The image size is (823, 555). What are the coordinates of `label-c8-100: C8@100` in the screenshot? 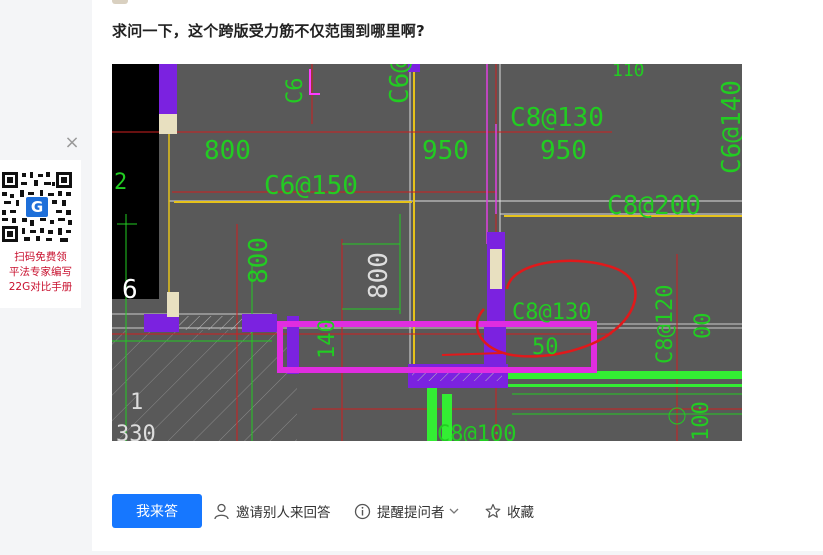 It's located at (476, 431).